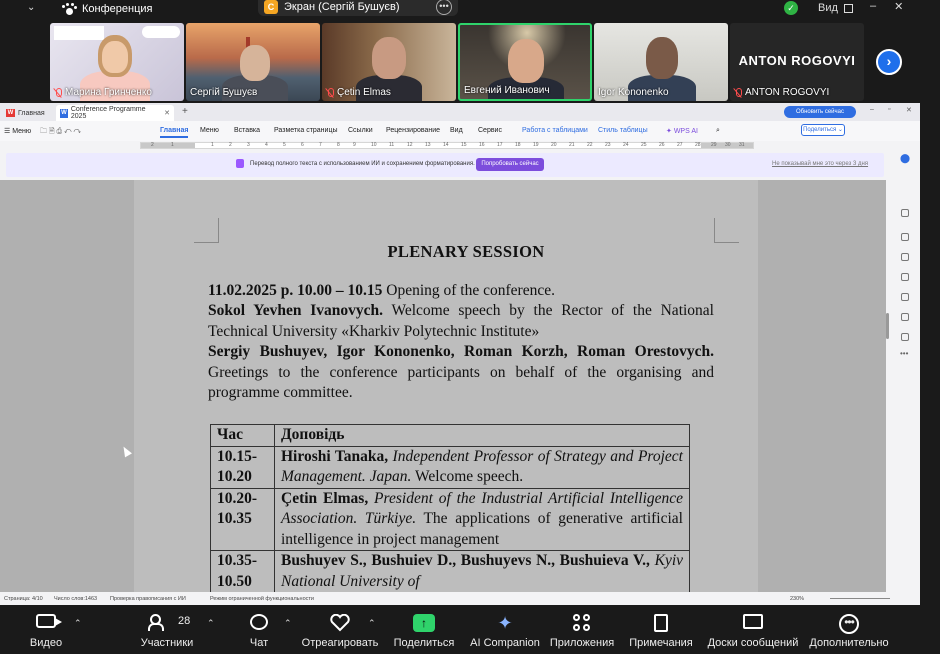 This screenshot has width=940, height=654. What do you see at coordinates (340, 630) in the screenshot?
I see `react-button: Отреагировать` at bounding box center [340, 630].